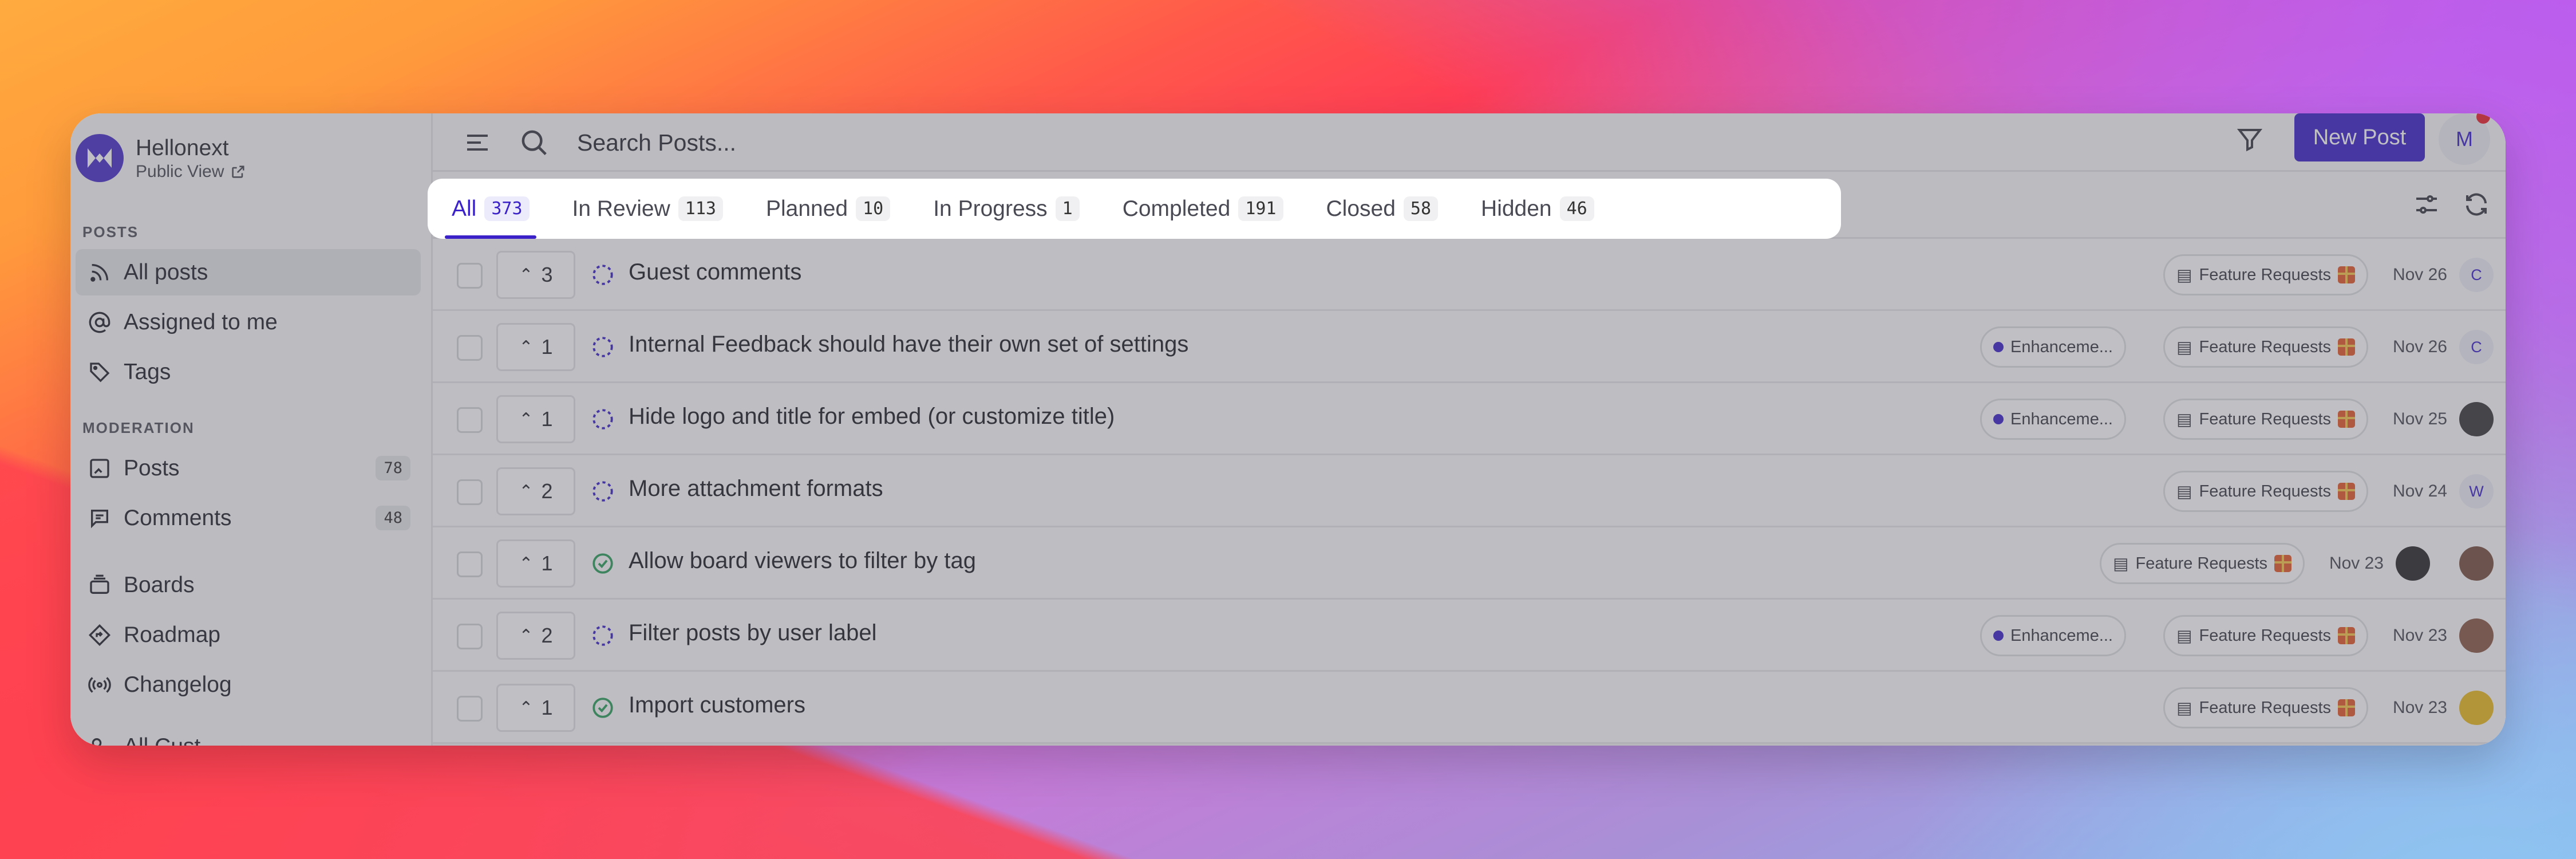 The height and width of the screenshot is (859, 2576). What do you see at coordinates (1203, 209) in the screenshot?
I see `tab-completed: Completed 191` at bounding box center [1203, 209].